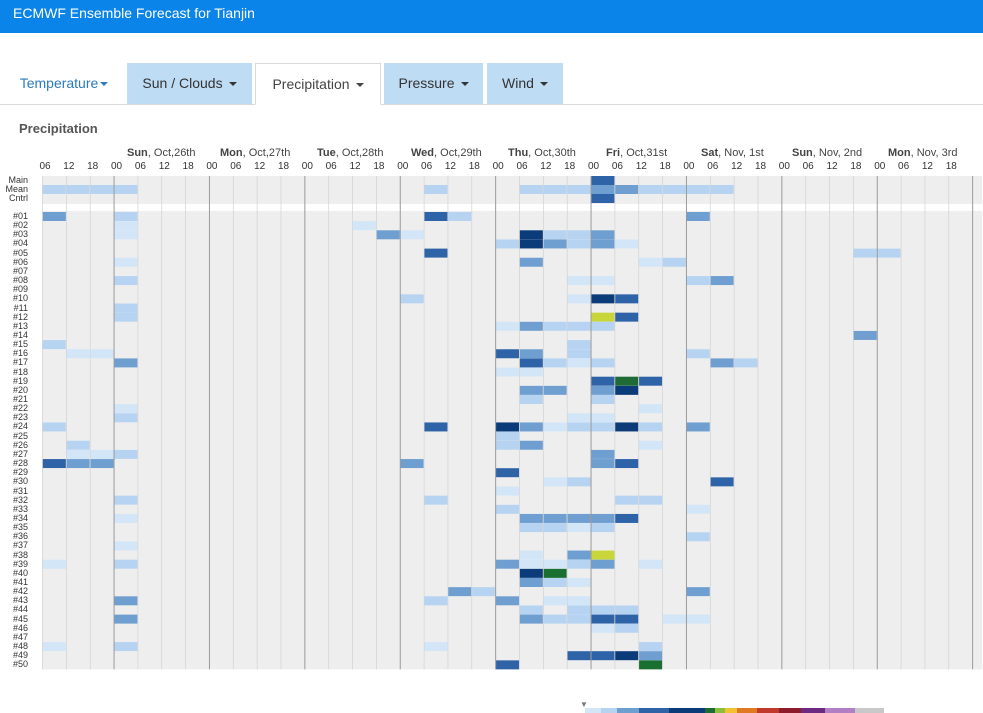  What do you see at coordinates (64, 83) in the screenshot?
I see `tab-temperature: Temperature` at bounding box center [64, 83].